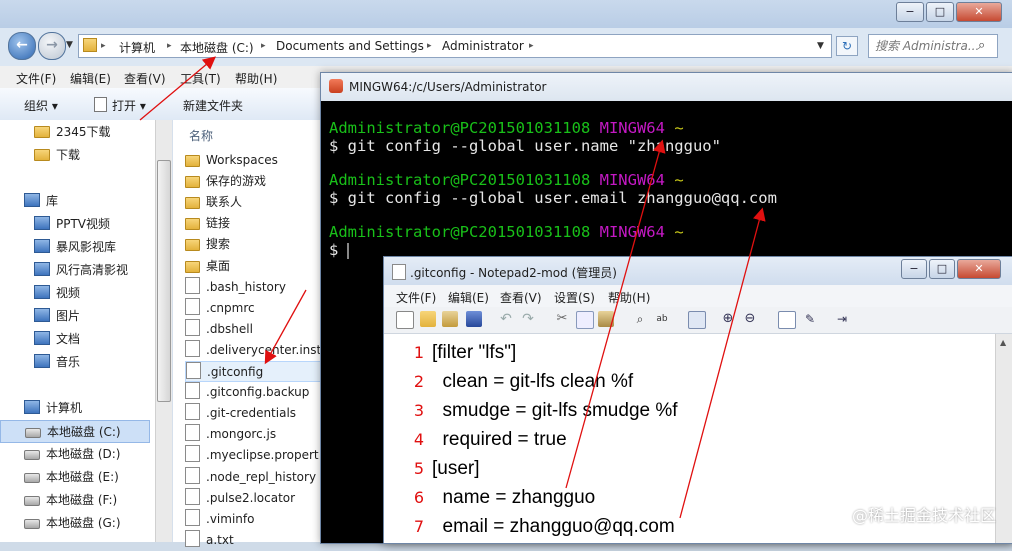 This screenshot has width=1012, height=551. What do you see at coordinates (923, 515) in the screenshot?
I see `watermark: @稀土掘金技术社区` at bounding box center [923, 515].